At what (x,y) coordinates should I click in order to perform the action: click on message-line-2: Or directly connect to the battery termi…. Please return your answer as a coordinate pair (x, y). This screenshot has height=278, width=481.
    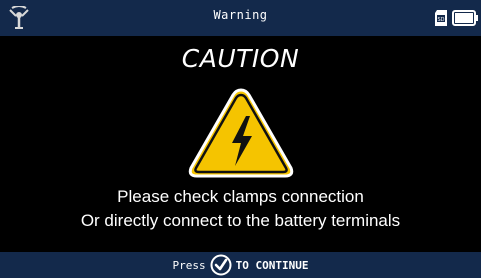
    Looking at the image, I should click on (240, 220).